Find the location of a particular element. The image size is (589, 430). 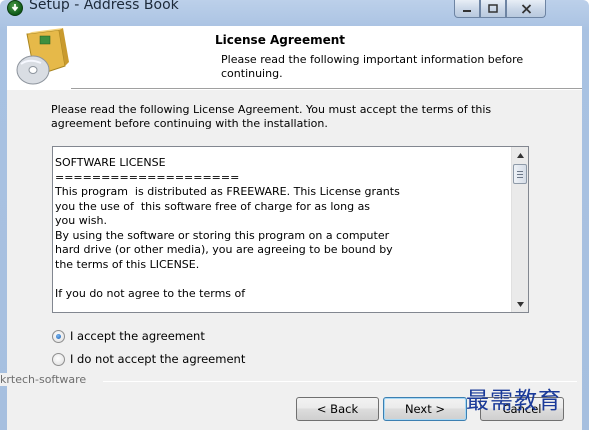

license-line: the terms of this LICENSE. is located at coordinates (127, 264).